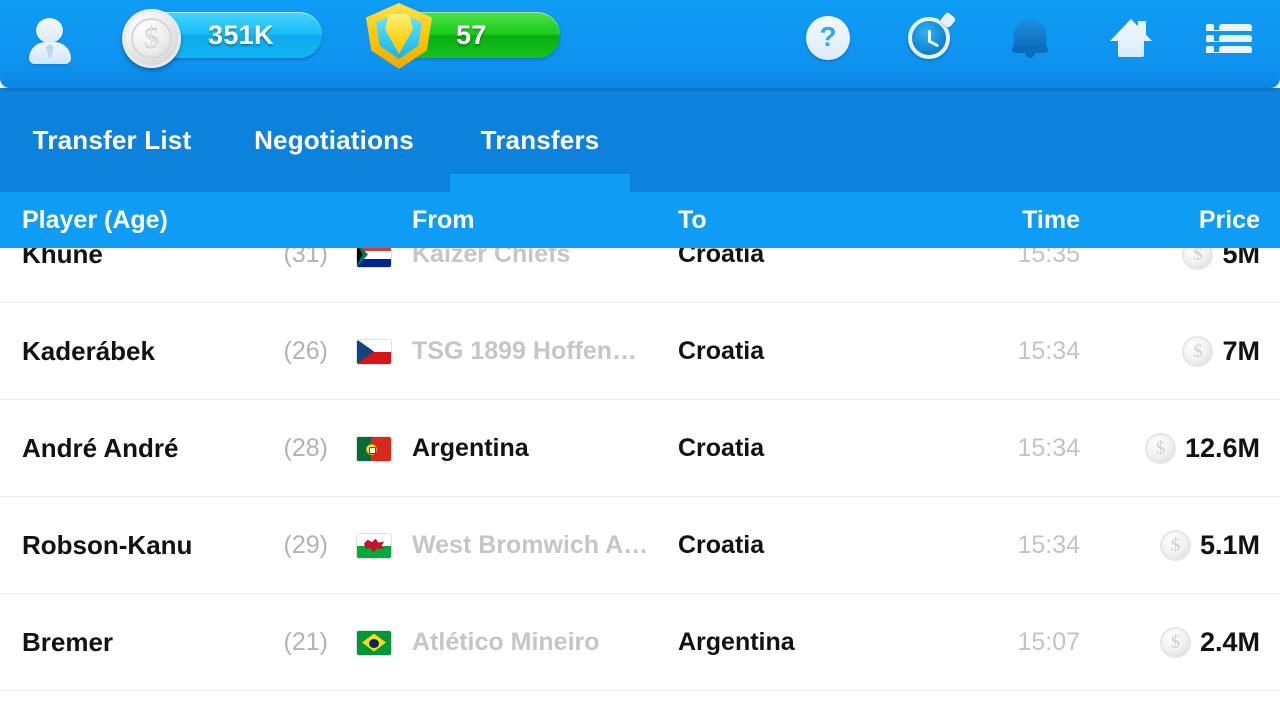 Image resolution: width=1280 pixels, height=720 pixels. What do you see at coordinates (1222, 448) in the screenshot?
I see `price-value: 12.6M` at bounding box center [1222, 448].